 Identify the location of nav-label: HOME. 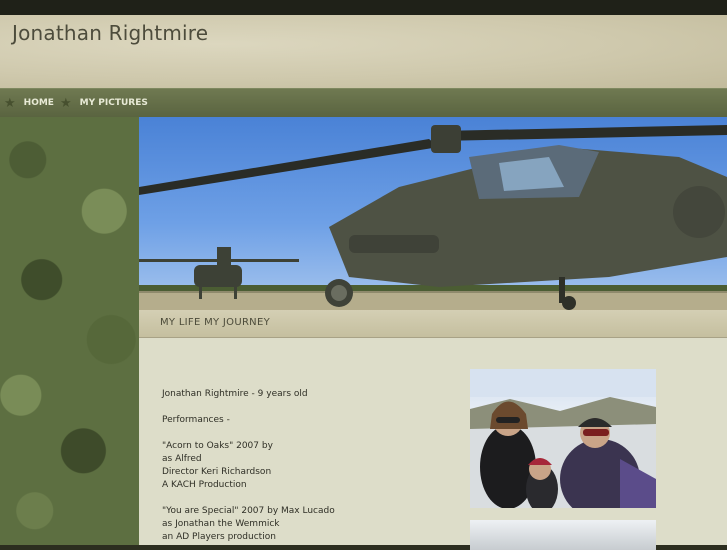
(38, 103).